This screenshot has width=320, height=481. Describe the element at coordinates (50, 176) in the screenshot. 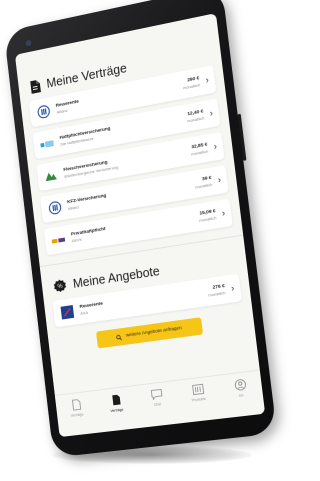

I see `wuerttembergische-logo` at that location.